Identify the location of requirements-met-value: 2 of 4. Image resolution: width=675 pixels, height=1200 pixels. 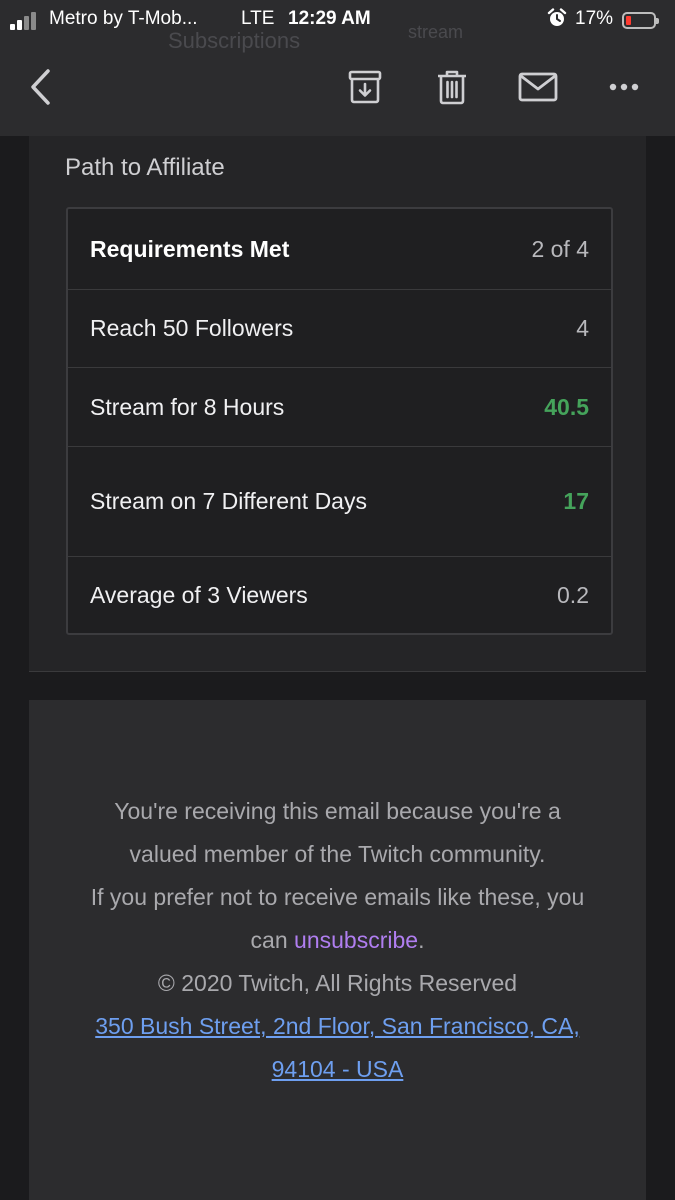
(560, 248).